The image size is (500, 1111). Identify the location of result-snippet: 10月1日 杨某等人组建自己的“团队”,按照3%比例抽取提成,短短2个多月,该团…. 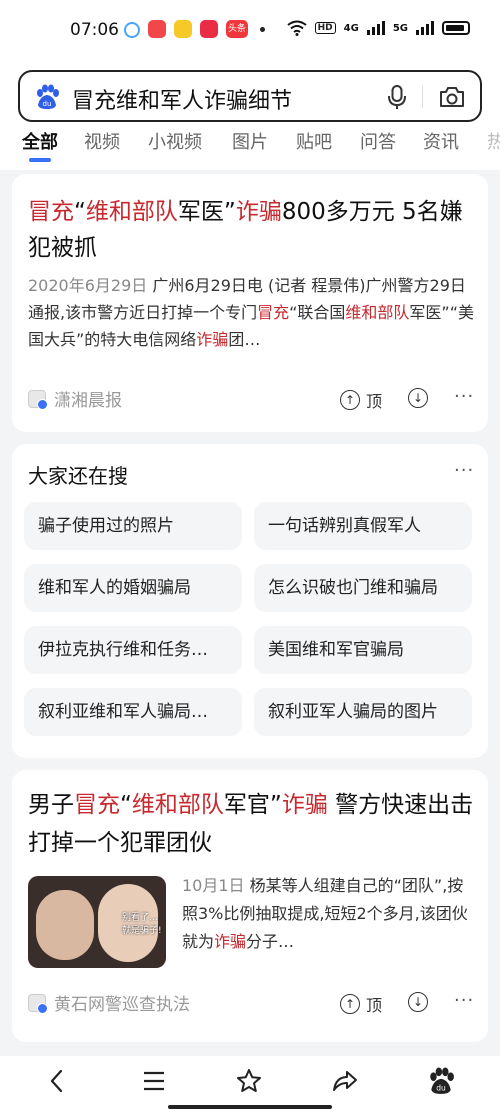
(328, 915).